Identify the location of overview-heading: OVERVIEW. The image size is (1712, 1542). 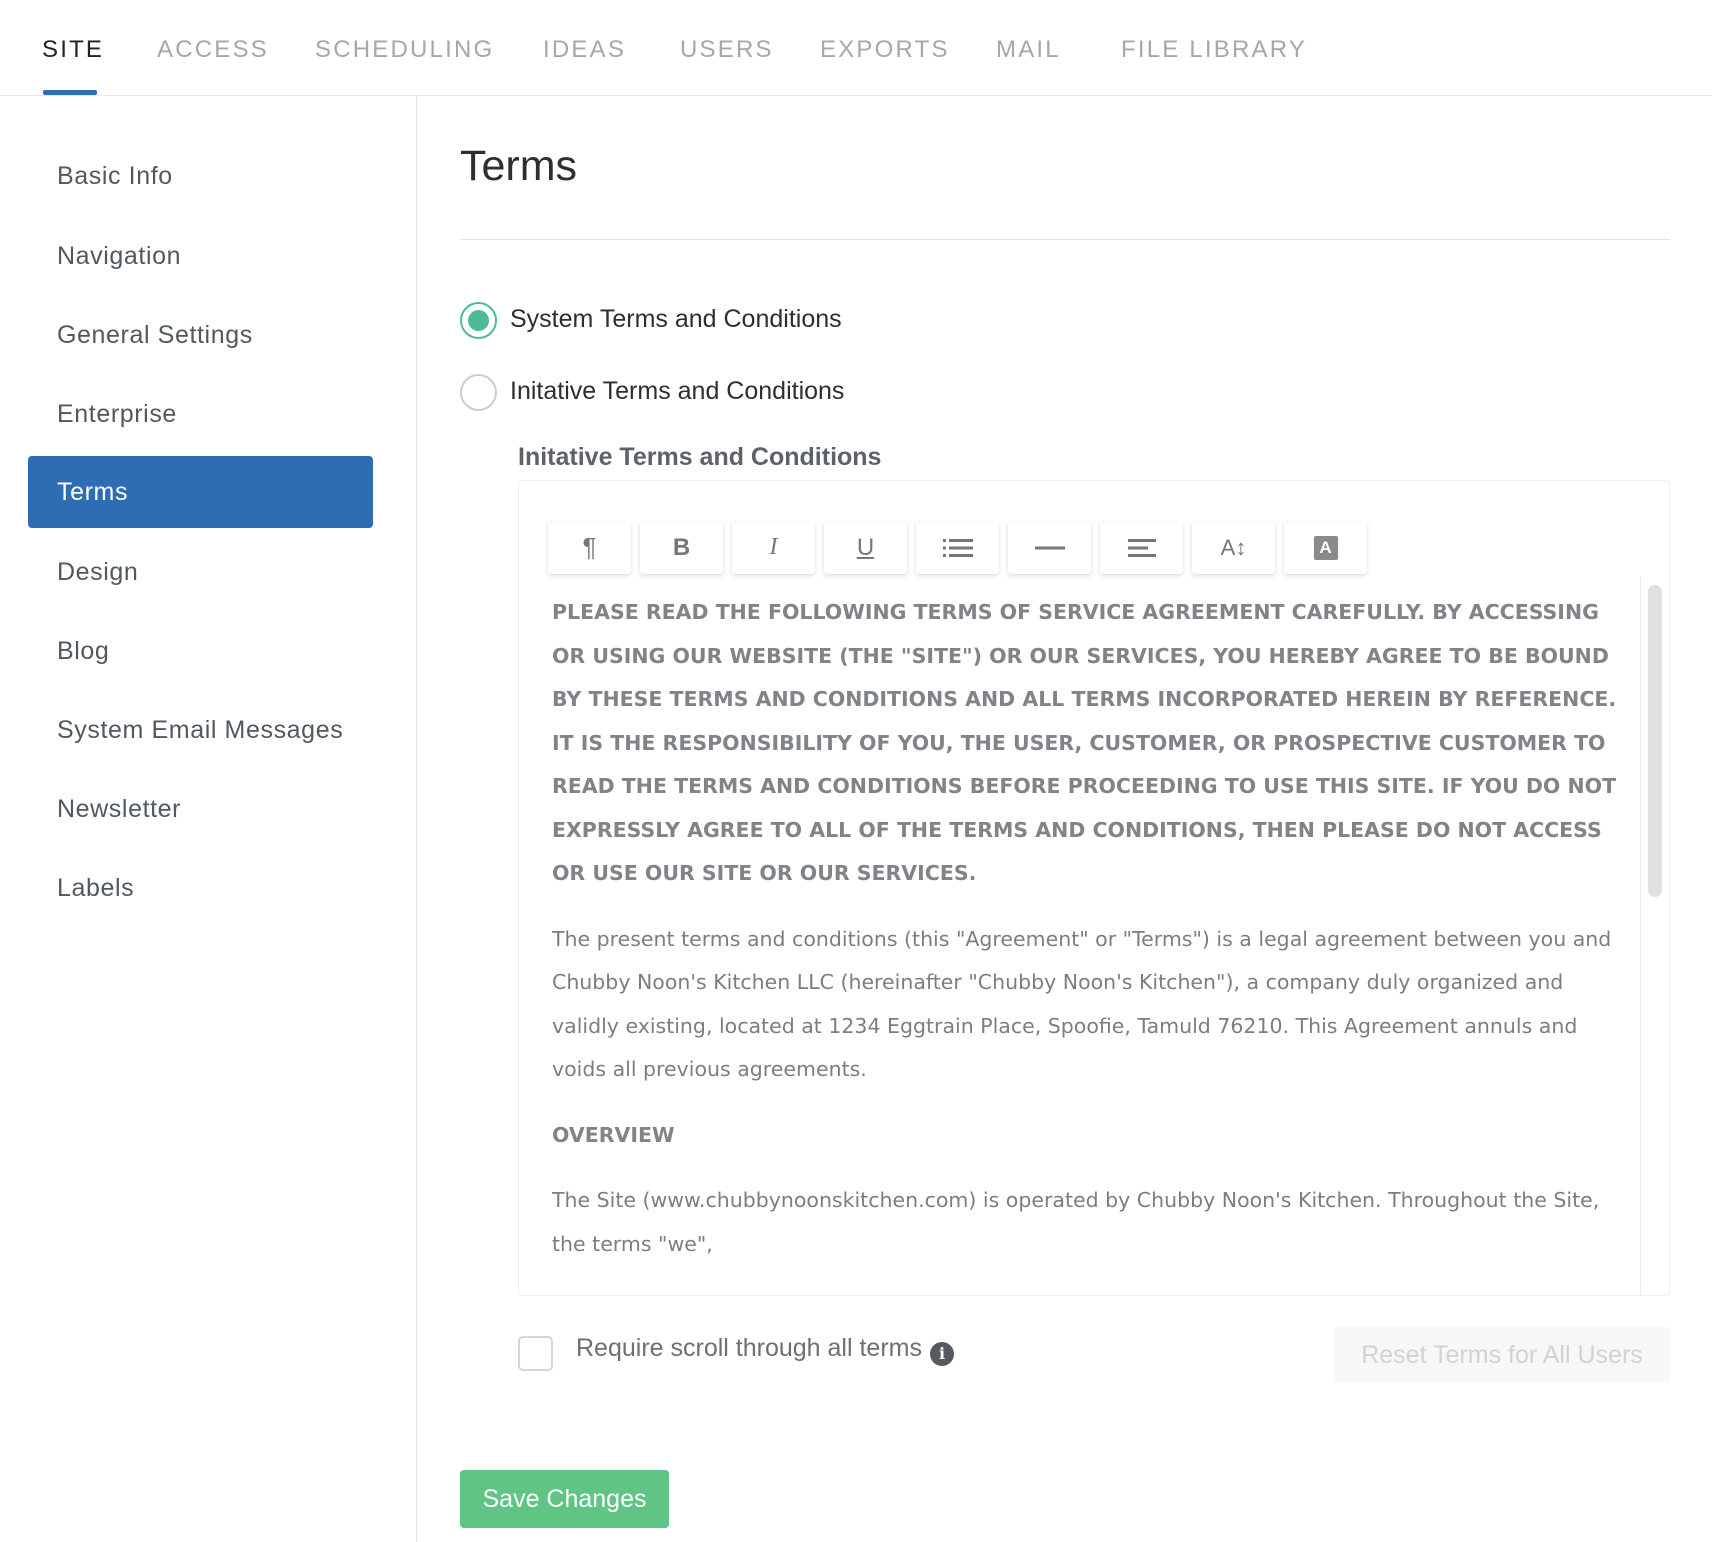
(613, 1134).